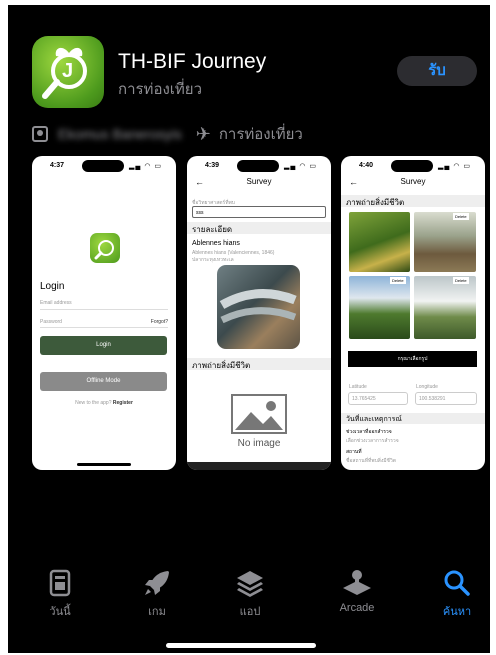 This screenshot has width=496, height=655. Describe the element at coordinates (371, 461) in the screenshot. I see `place-input: ชื่อสถานที่ที่พบสิ่งมีชีวิต` at that location.